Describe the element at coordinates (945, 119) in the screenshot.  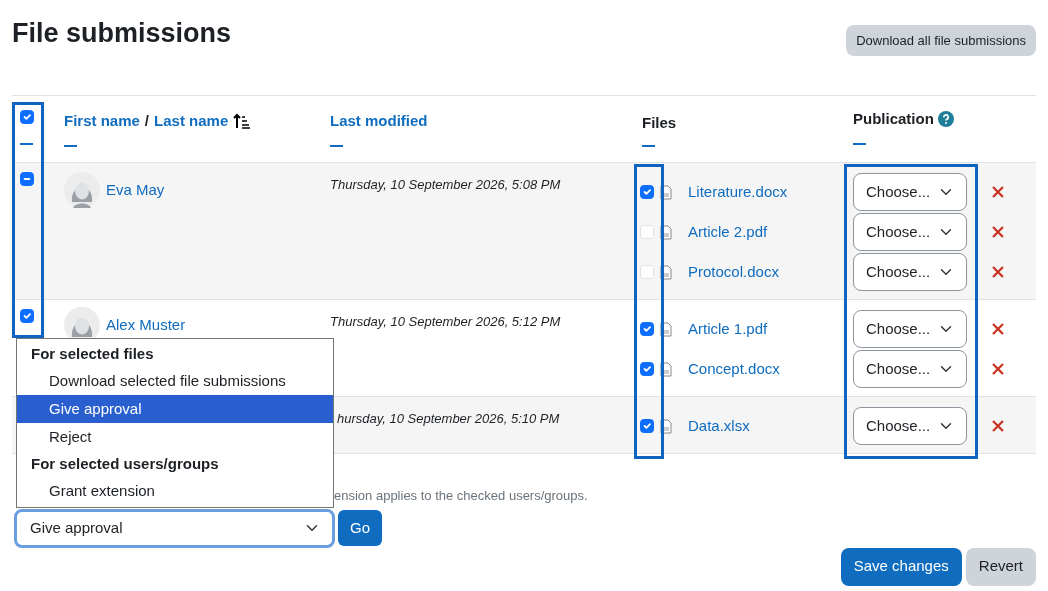
I see `help-icon` at that location.